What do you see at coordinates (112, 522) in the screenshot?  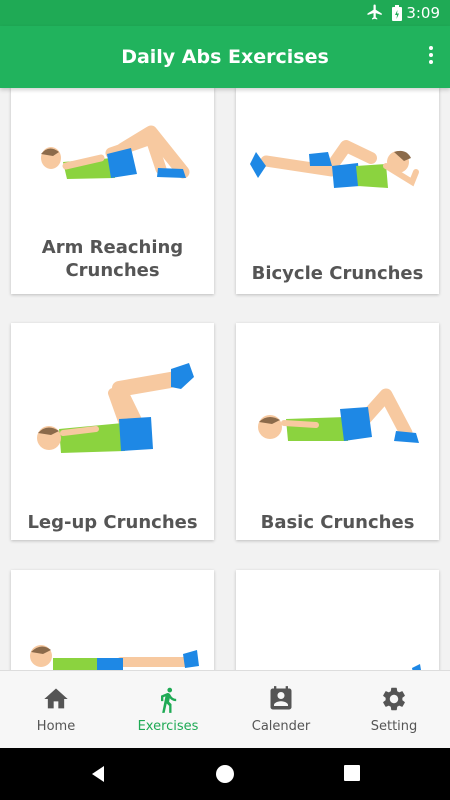 I see `exercise-label: Leg-up Crunches` at bounding box center [112, 522].